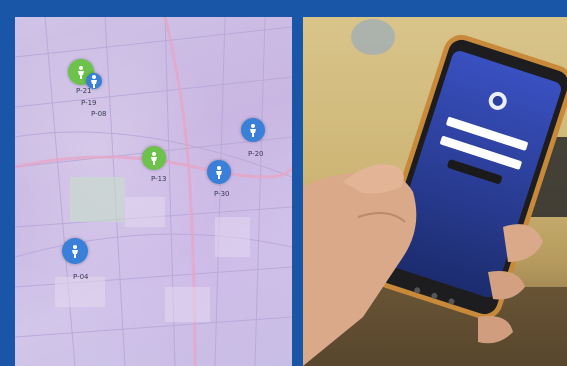 This screenshot has height=366, width=567. I want to click on marker-label: P-21, so click(84, 91).